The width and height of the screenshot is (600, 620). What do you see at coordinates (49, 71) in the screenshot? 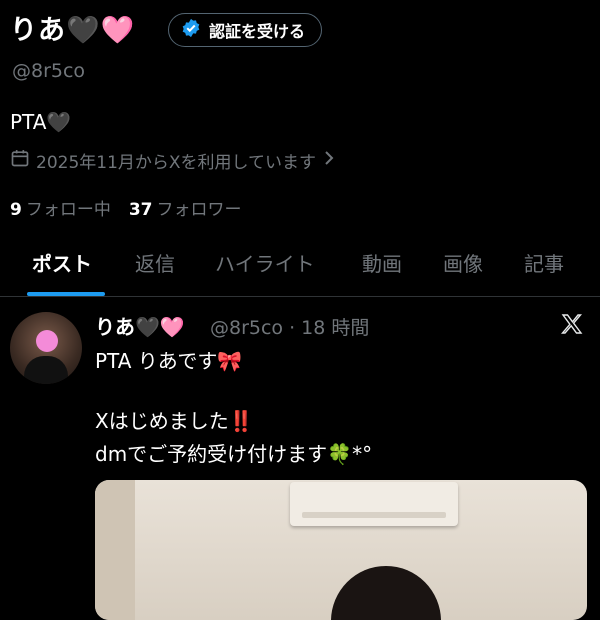
I see `profile-handle: @8r5co` at bounding box center [49, 71].